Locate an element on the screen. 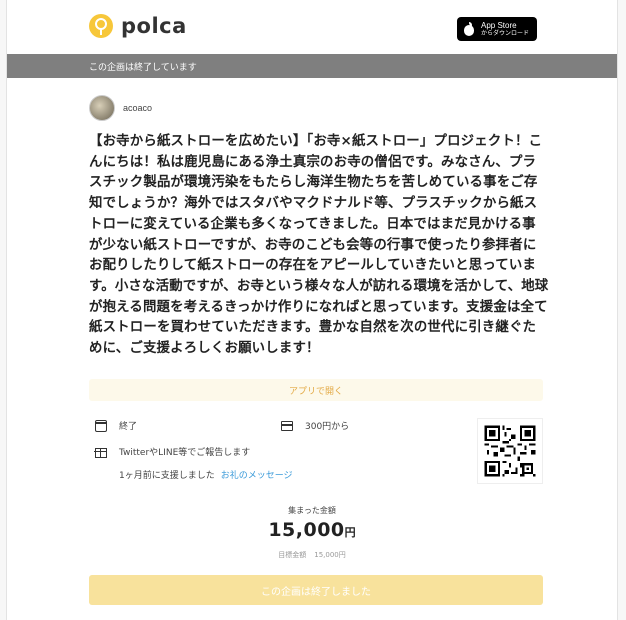 The image size is (626, 620). target-label: 目標金額 is located at coordinates (292, 555).